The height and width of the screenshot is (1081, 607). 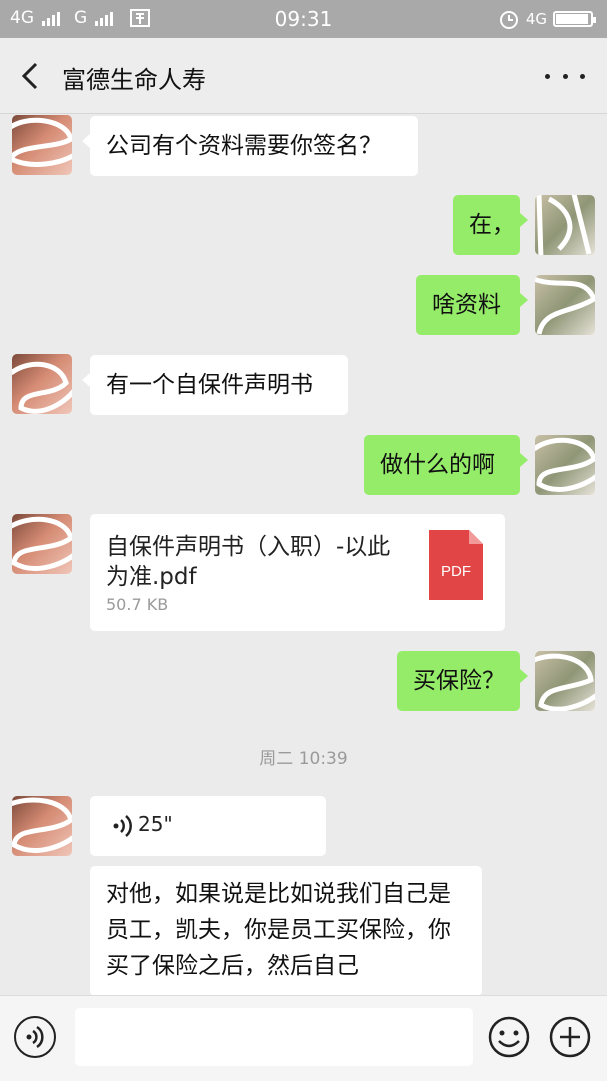 I want to click on voice-duration: 25", so click(x=155, y=824).